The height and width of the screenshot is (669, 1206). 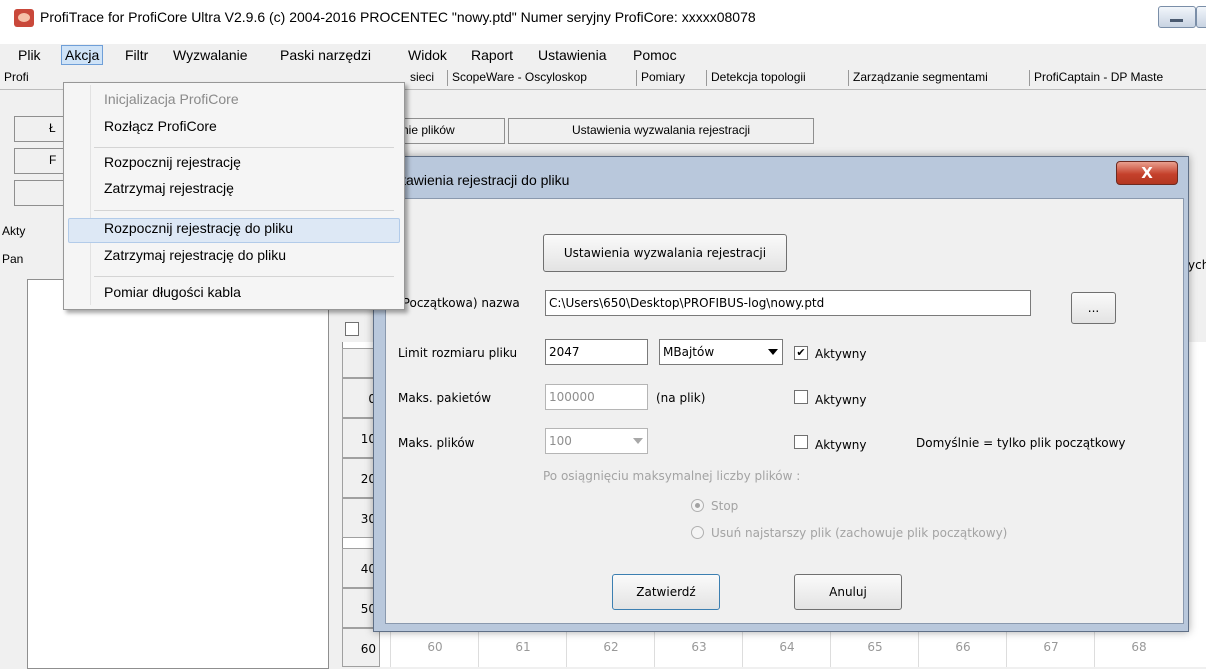 What do you see at coordinates (841, 354) in the screenshot?
I see `size-active-label: Aktywny` at bounding box center [841, 354].